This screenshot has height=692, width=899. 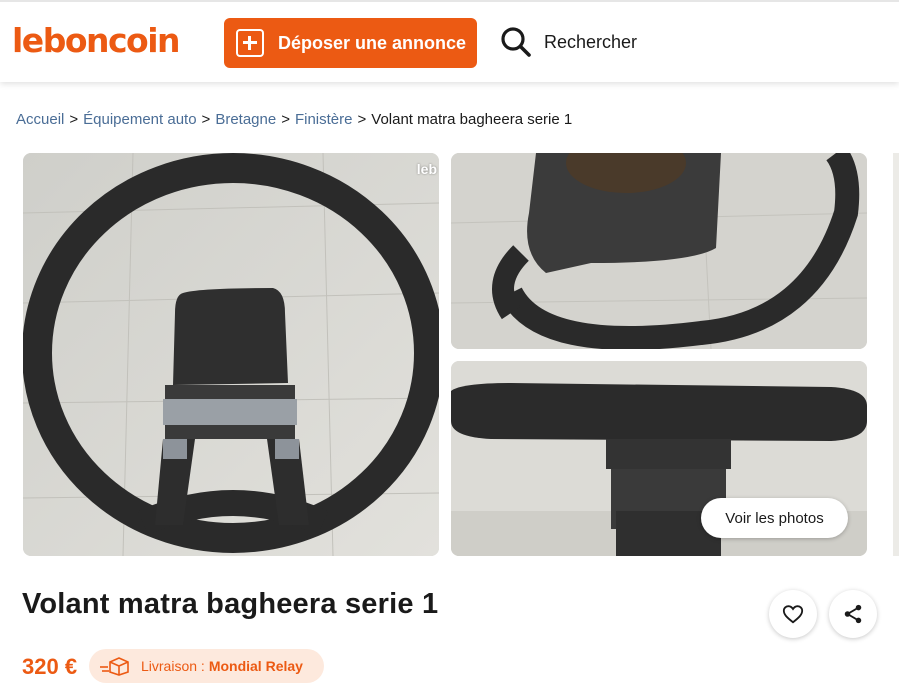 What do you see at coordinates (250, 43) in the screenshot?
I see `plus-square-icon` at bounding box center [250, 43].